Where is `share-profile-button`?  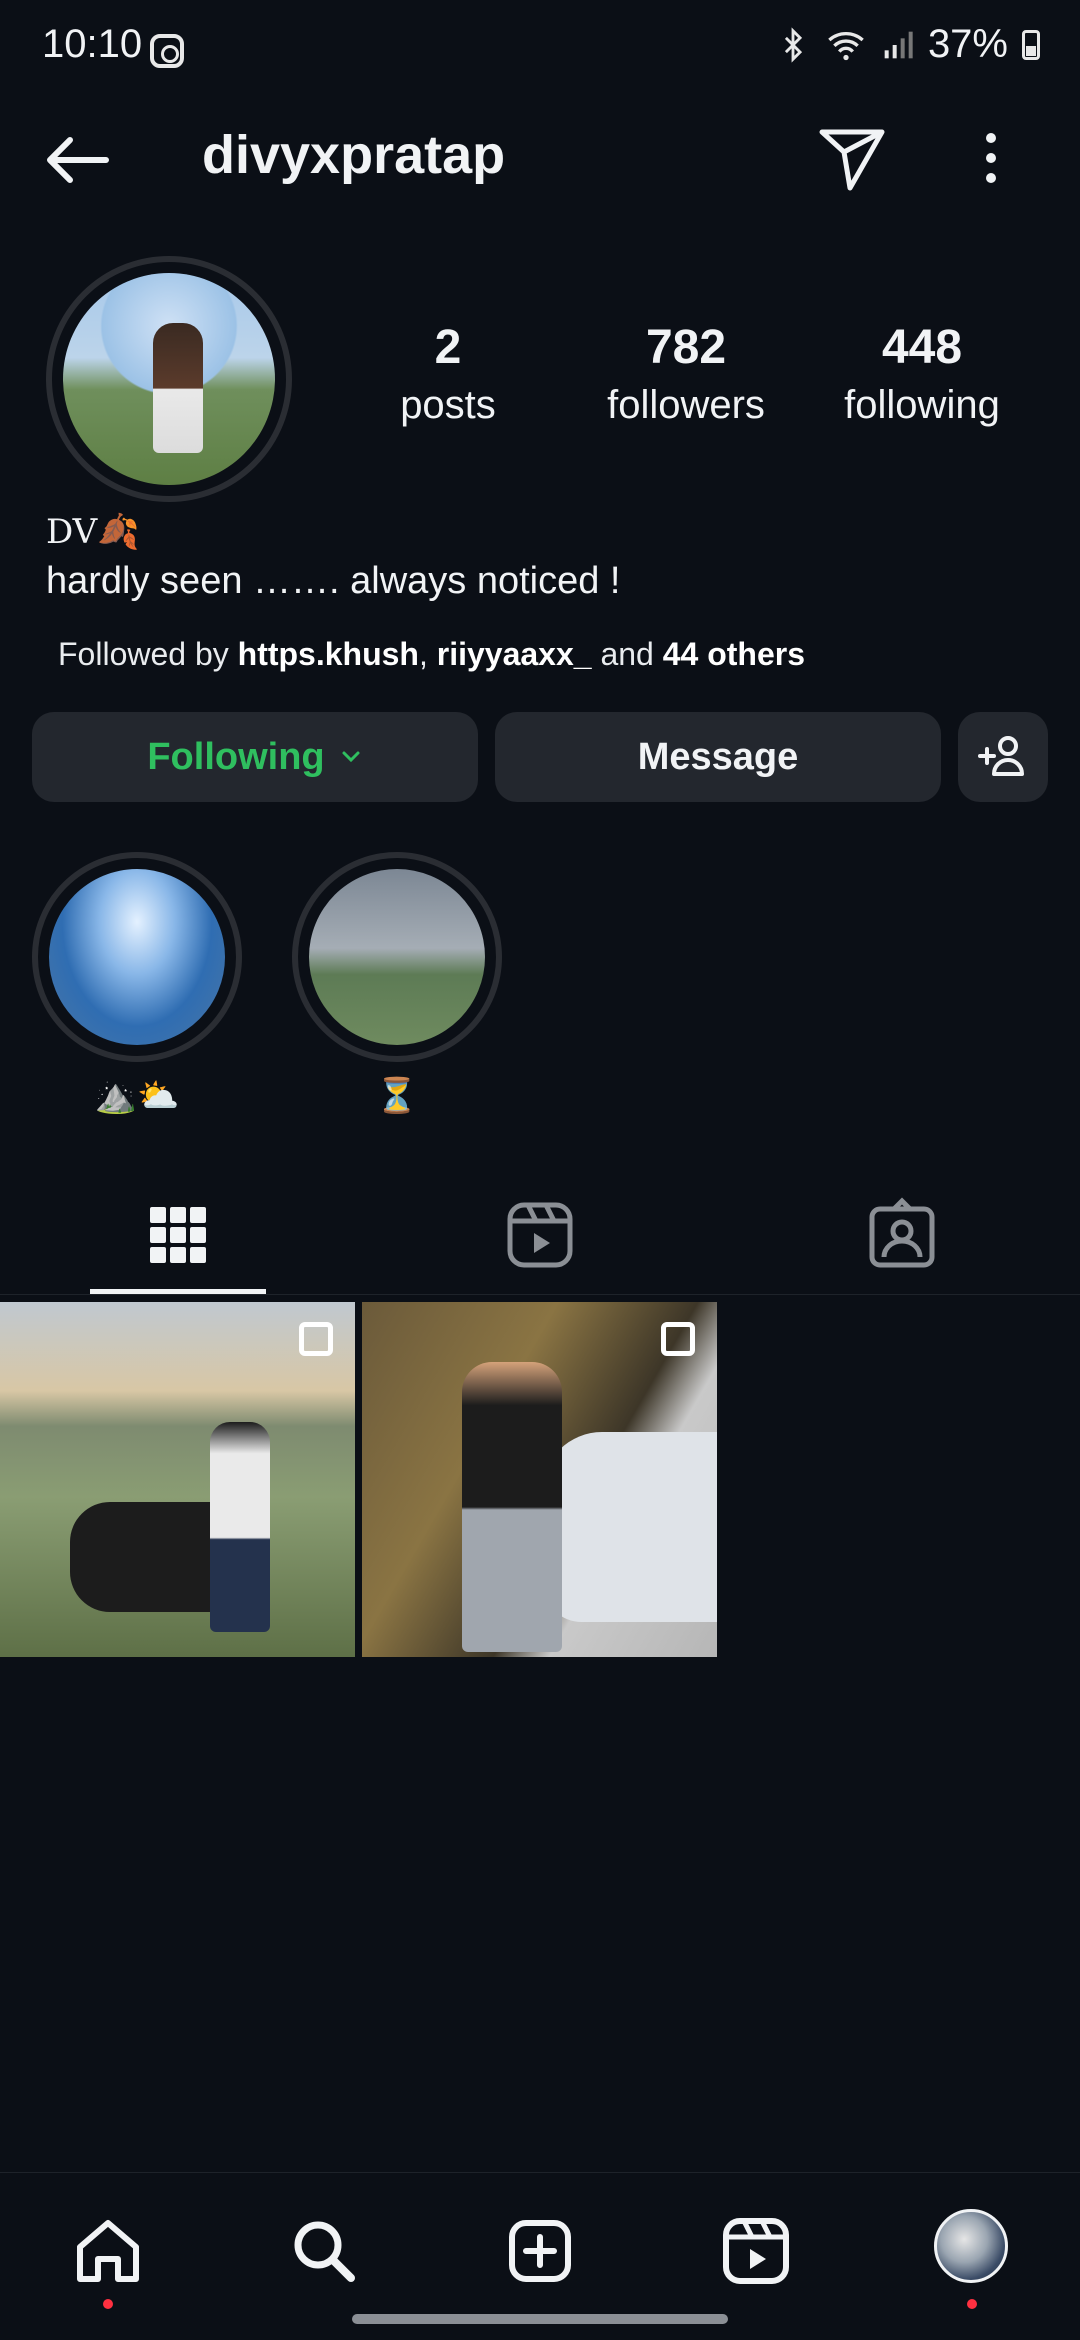 share-profile-button is located at coordinates (852, 158).